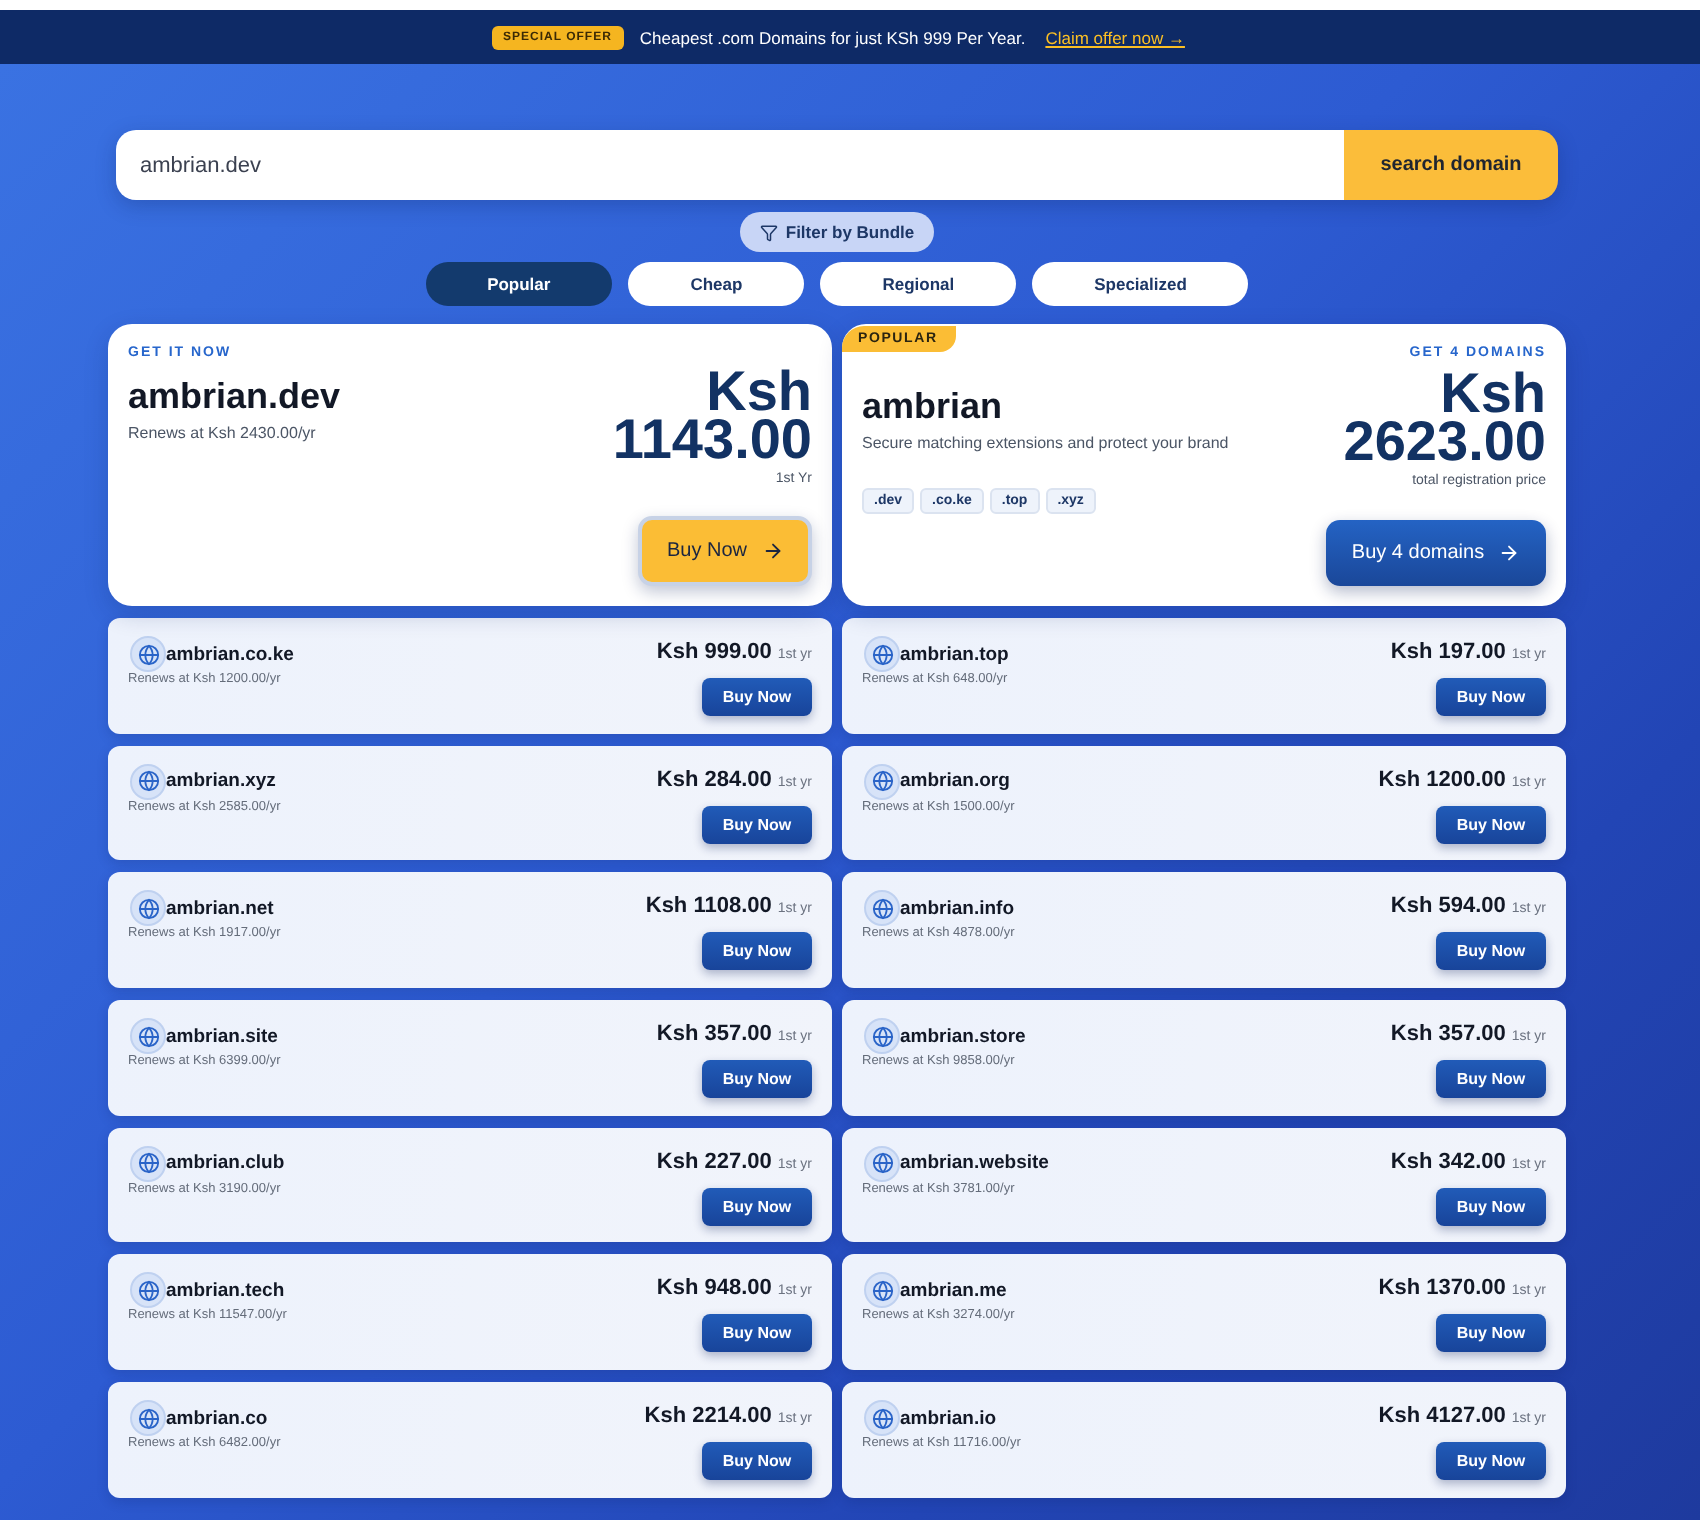  What do you see at coordinates (714, 1289) in the screenshot?
I see `domain-price: Ksh 948.00` at bounding box center [714, 1289].